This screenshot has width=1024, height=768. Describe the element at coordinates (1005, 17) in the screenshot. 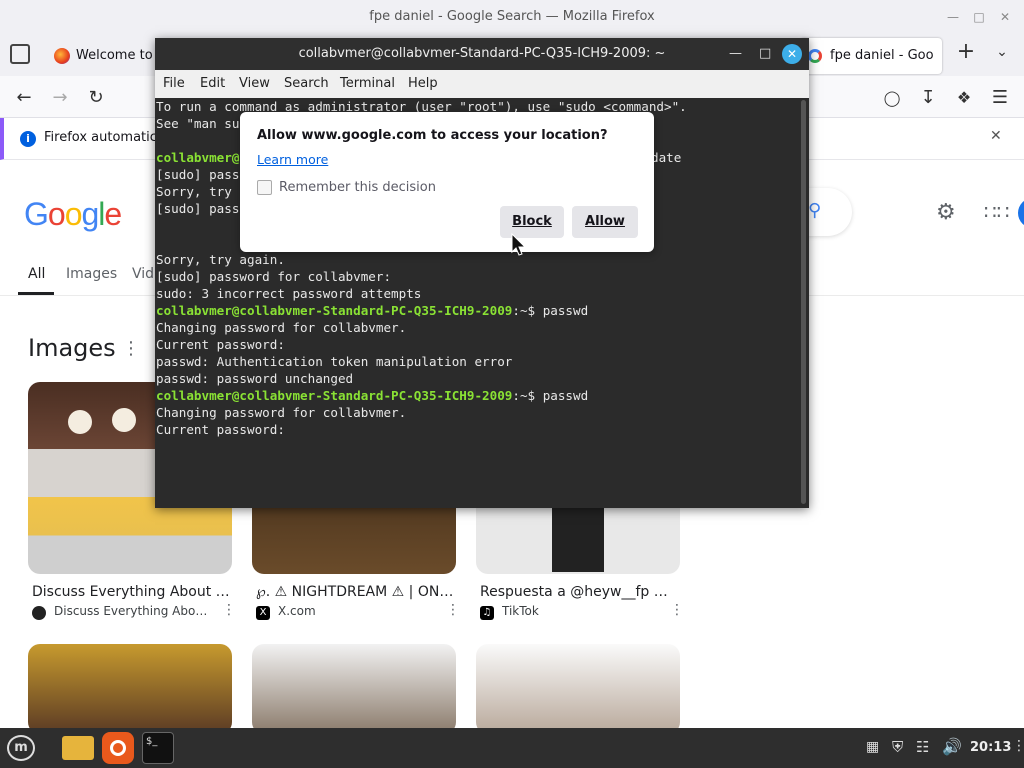

I see `close-icon: ✕` at that location.